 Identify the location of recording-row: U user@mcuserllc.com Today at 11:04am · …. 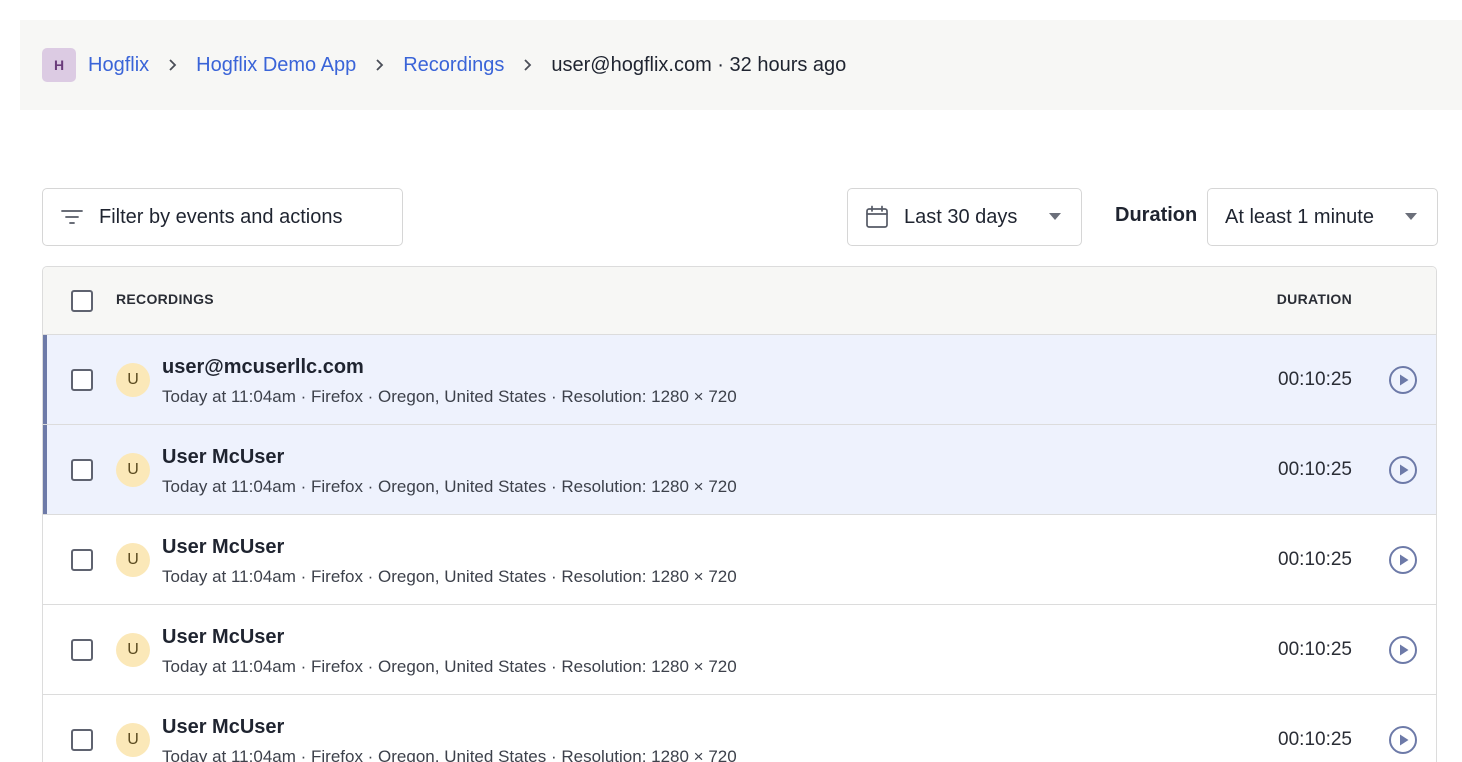
(739, 380).